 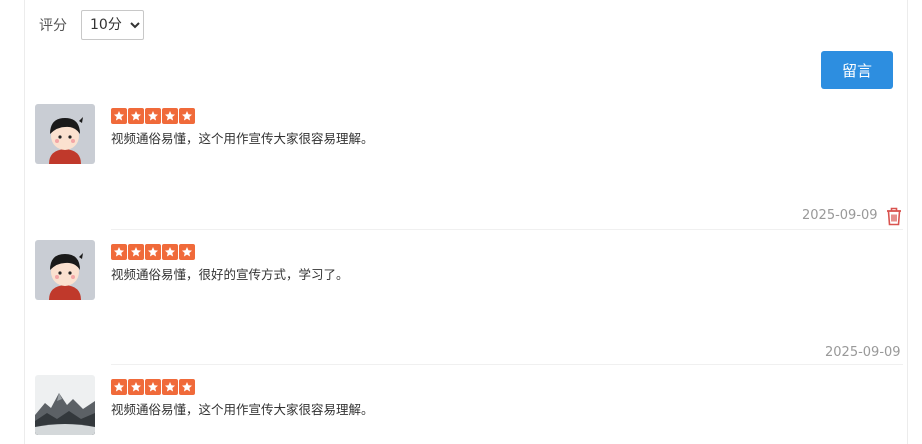 I want to click on ink-landscape-avatar, so click(x=65, y=405).